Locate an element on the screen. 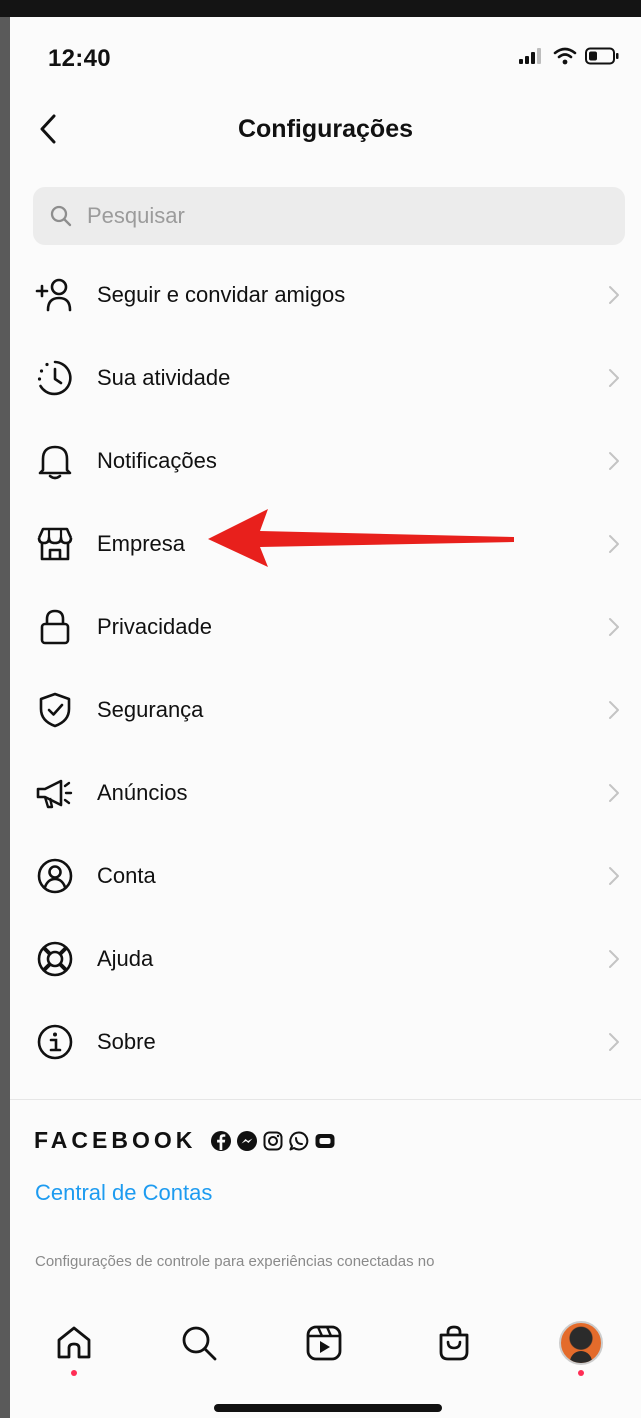  portal-icon is located at coordinates (325, 1140).